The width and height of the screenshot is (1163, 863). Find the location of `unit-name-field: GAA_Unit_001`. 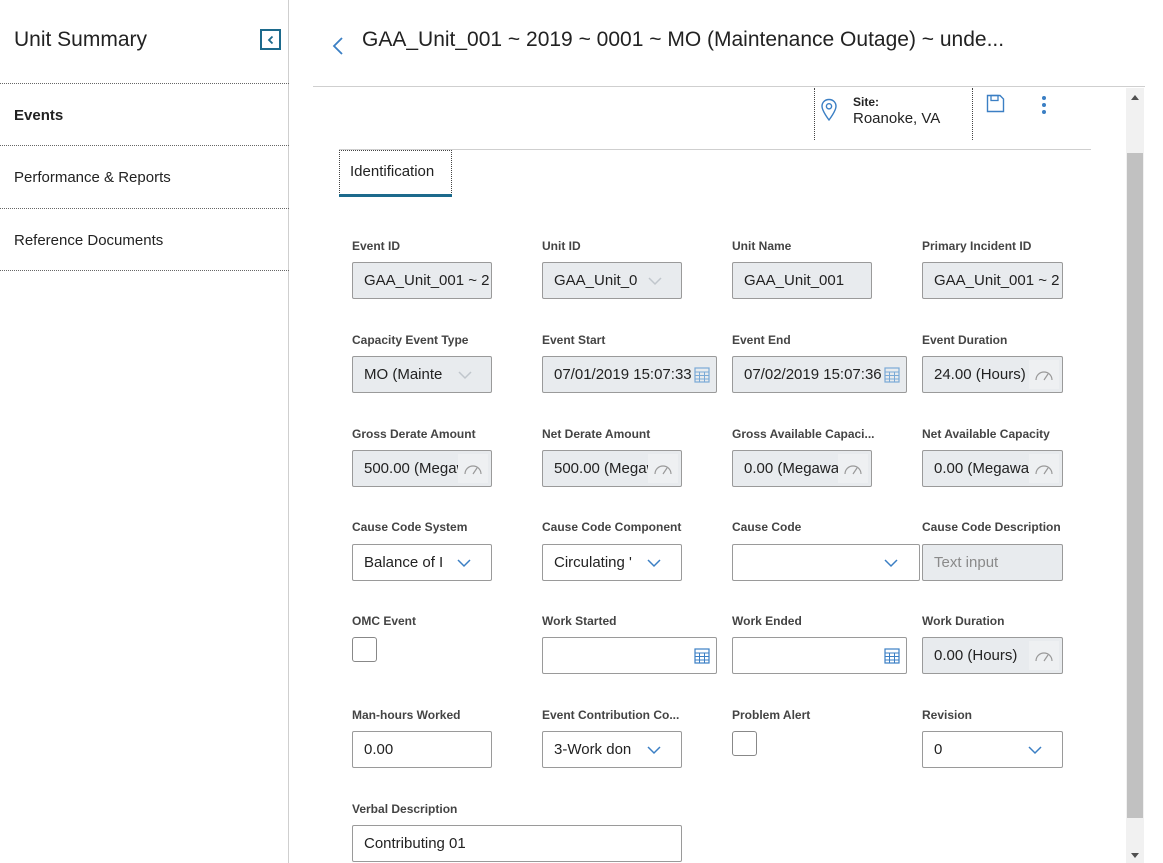

unit-name-field: GAA_Unit_001 is located at coordinates (802, 280).